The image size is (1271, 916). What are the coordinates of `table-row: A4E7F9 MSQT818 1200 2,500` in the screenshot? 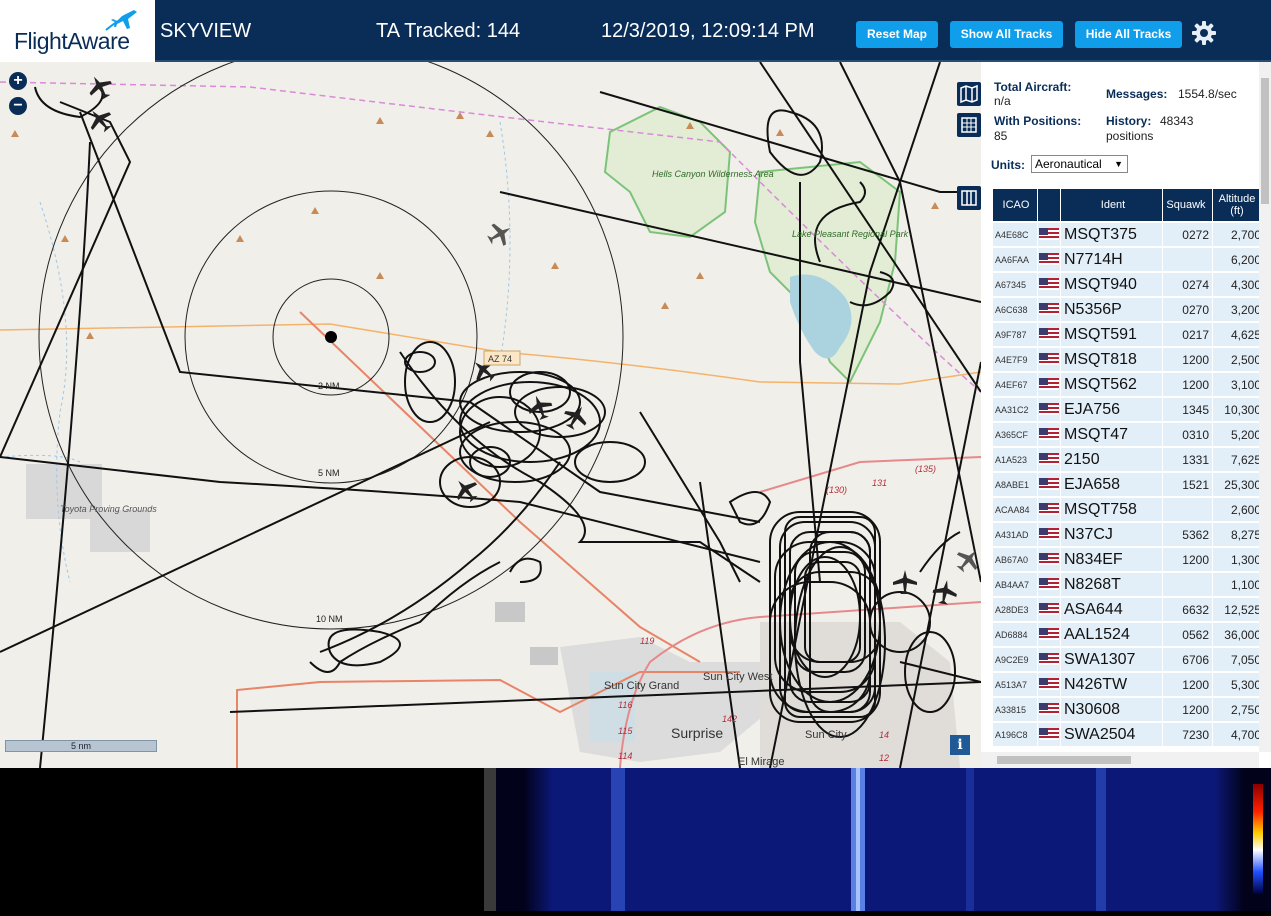 It's located at (1127, 359).